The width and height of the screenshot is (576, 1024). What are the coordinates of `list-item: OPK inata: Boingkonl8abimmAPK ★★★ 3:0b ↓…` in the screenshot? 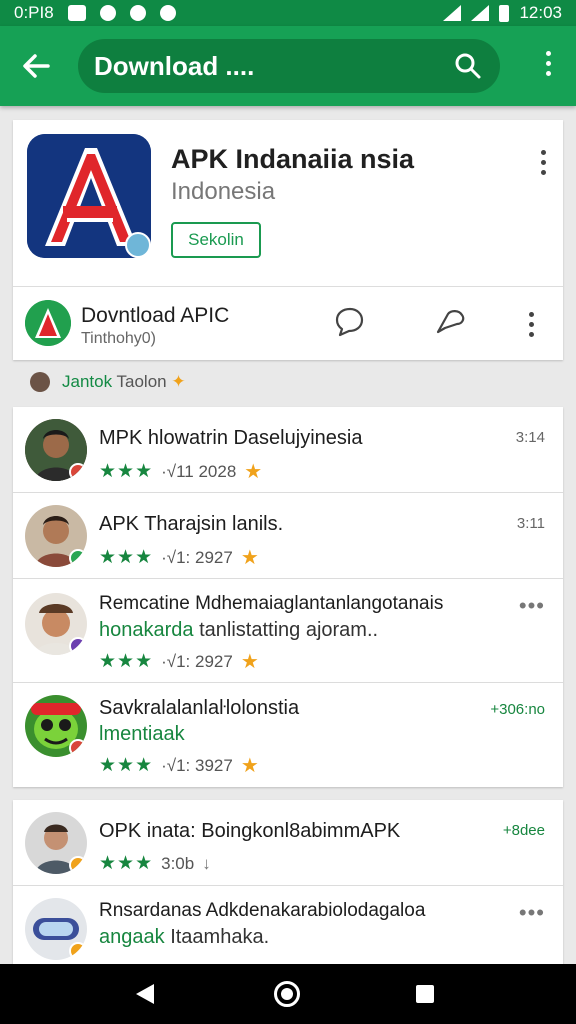 It's located at (288, 843).